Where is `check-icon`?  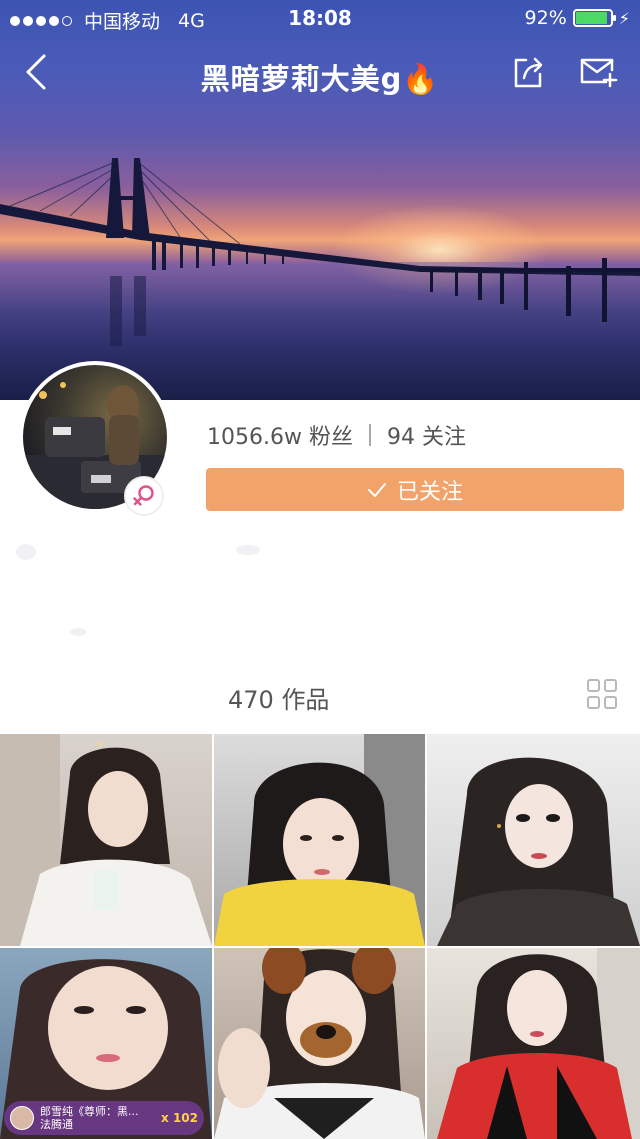
check-icon is located at coordinates (376, 489).